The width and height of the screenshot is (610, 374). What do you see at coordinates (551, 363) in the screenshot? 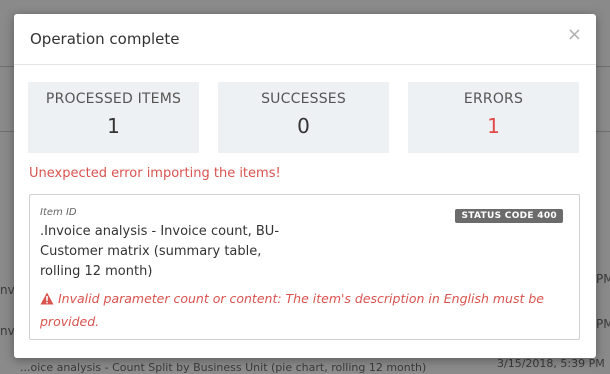
I see `background-timestamp: 3/15/2018, 5:39 PM` at bounding box center [551, 363].